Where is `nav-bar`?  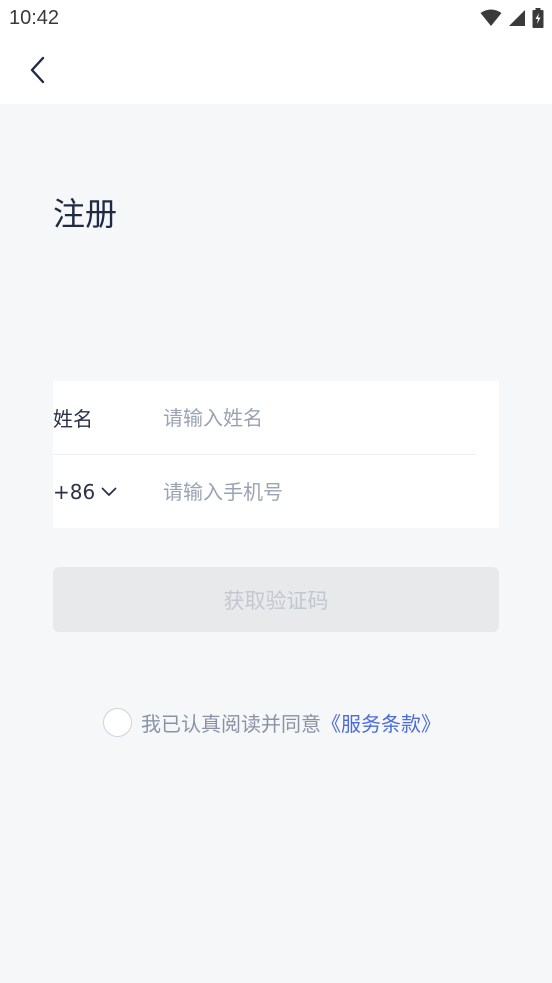 nav-bar is located at coordinates (276, 71).